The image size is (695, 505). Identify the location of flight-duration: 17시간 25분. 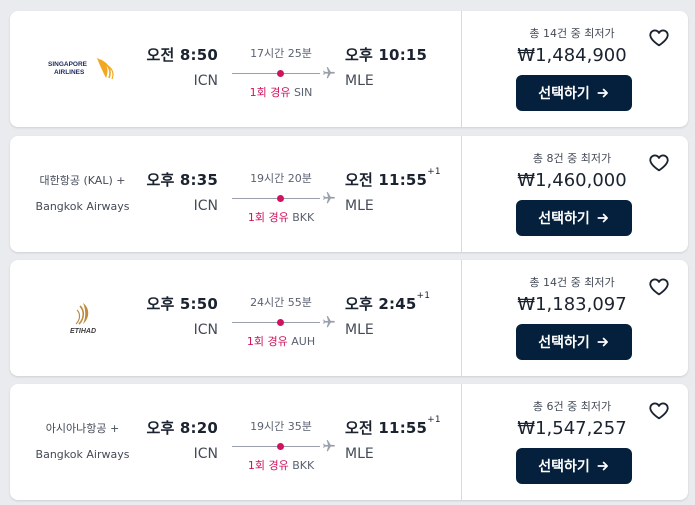
(281, 53).